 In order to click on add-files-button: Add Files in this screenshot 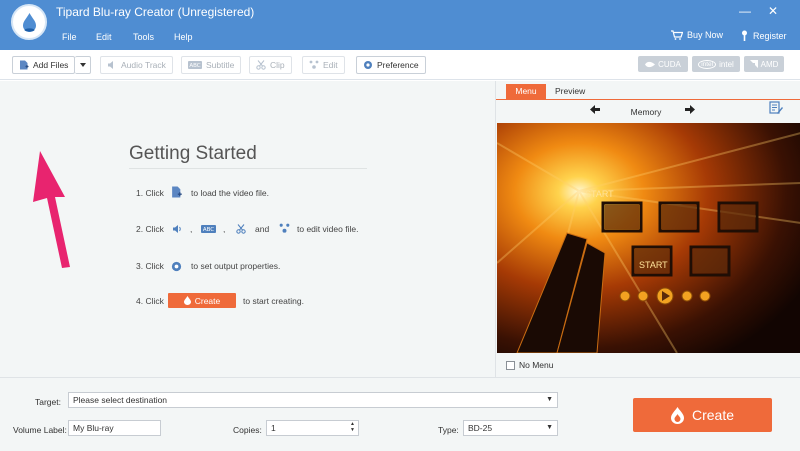, I will do `click(44, 65)`.